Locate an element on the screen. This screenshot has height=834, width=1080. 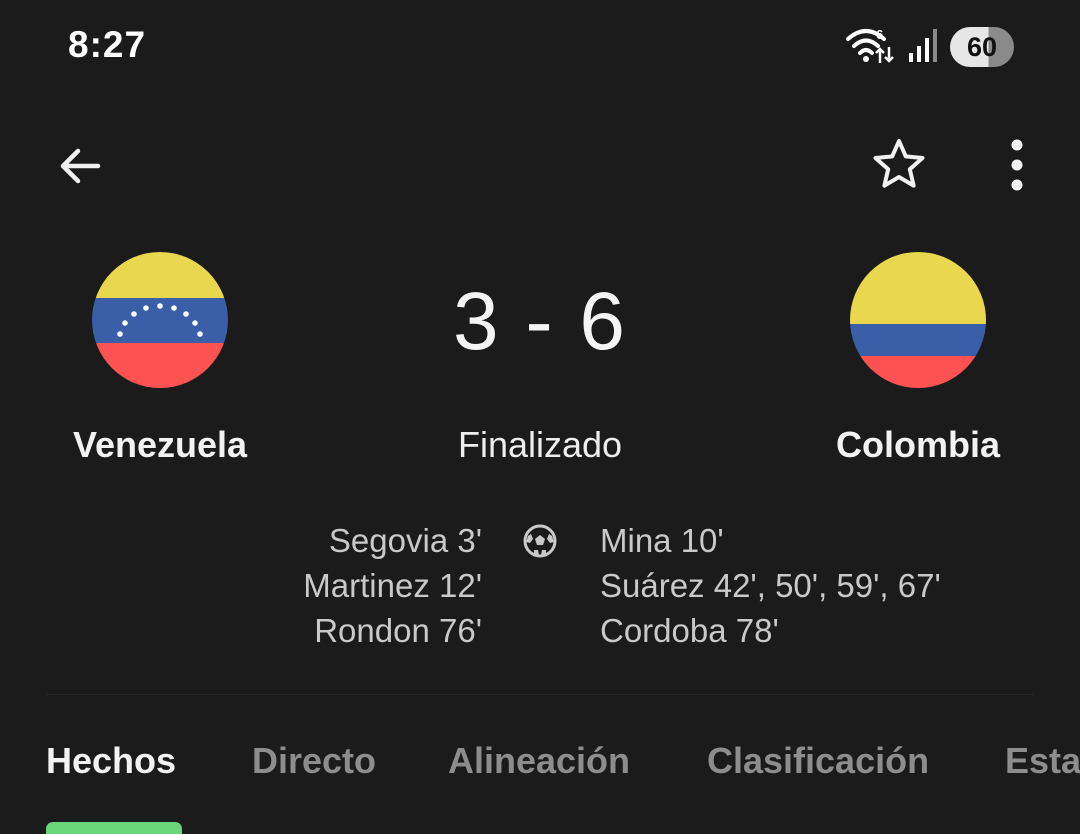
away-team: Colombia is located at coordinates (918, 359).